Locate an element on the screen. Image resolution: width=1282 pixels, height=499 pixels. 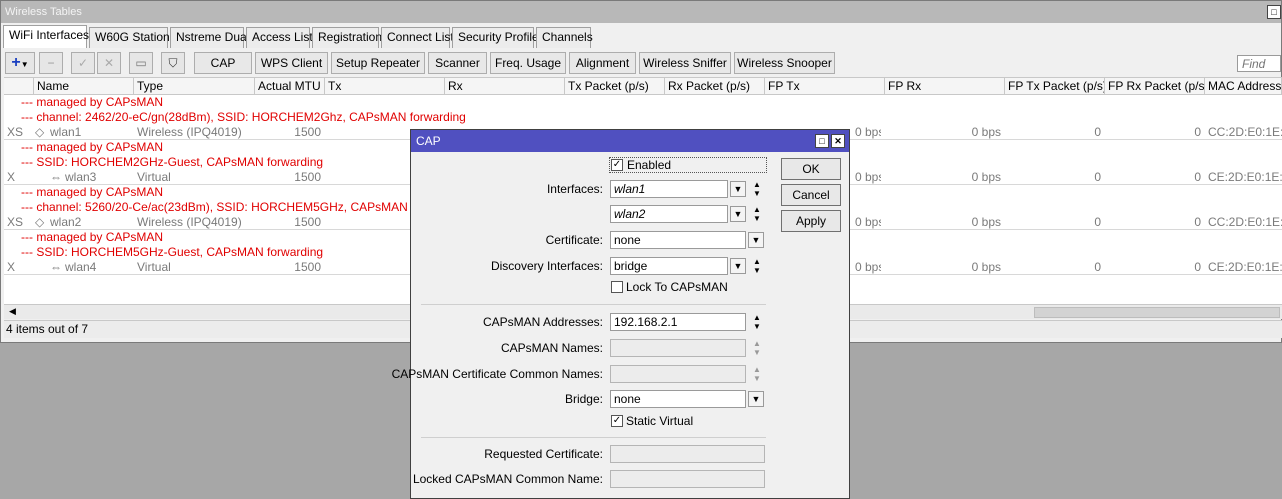
add-icon: +▼ is located at coordinates (20, 63).